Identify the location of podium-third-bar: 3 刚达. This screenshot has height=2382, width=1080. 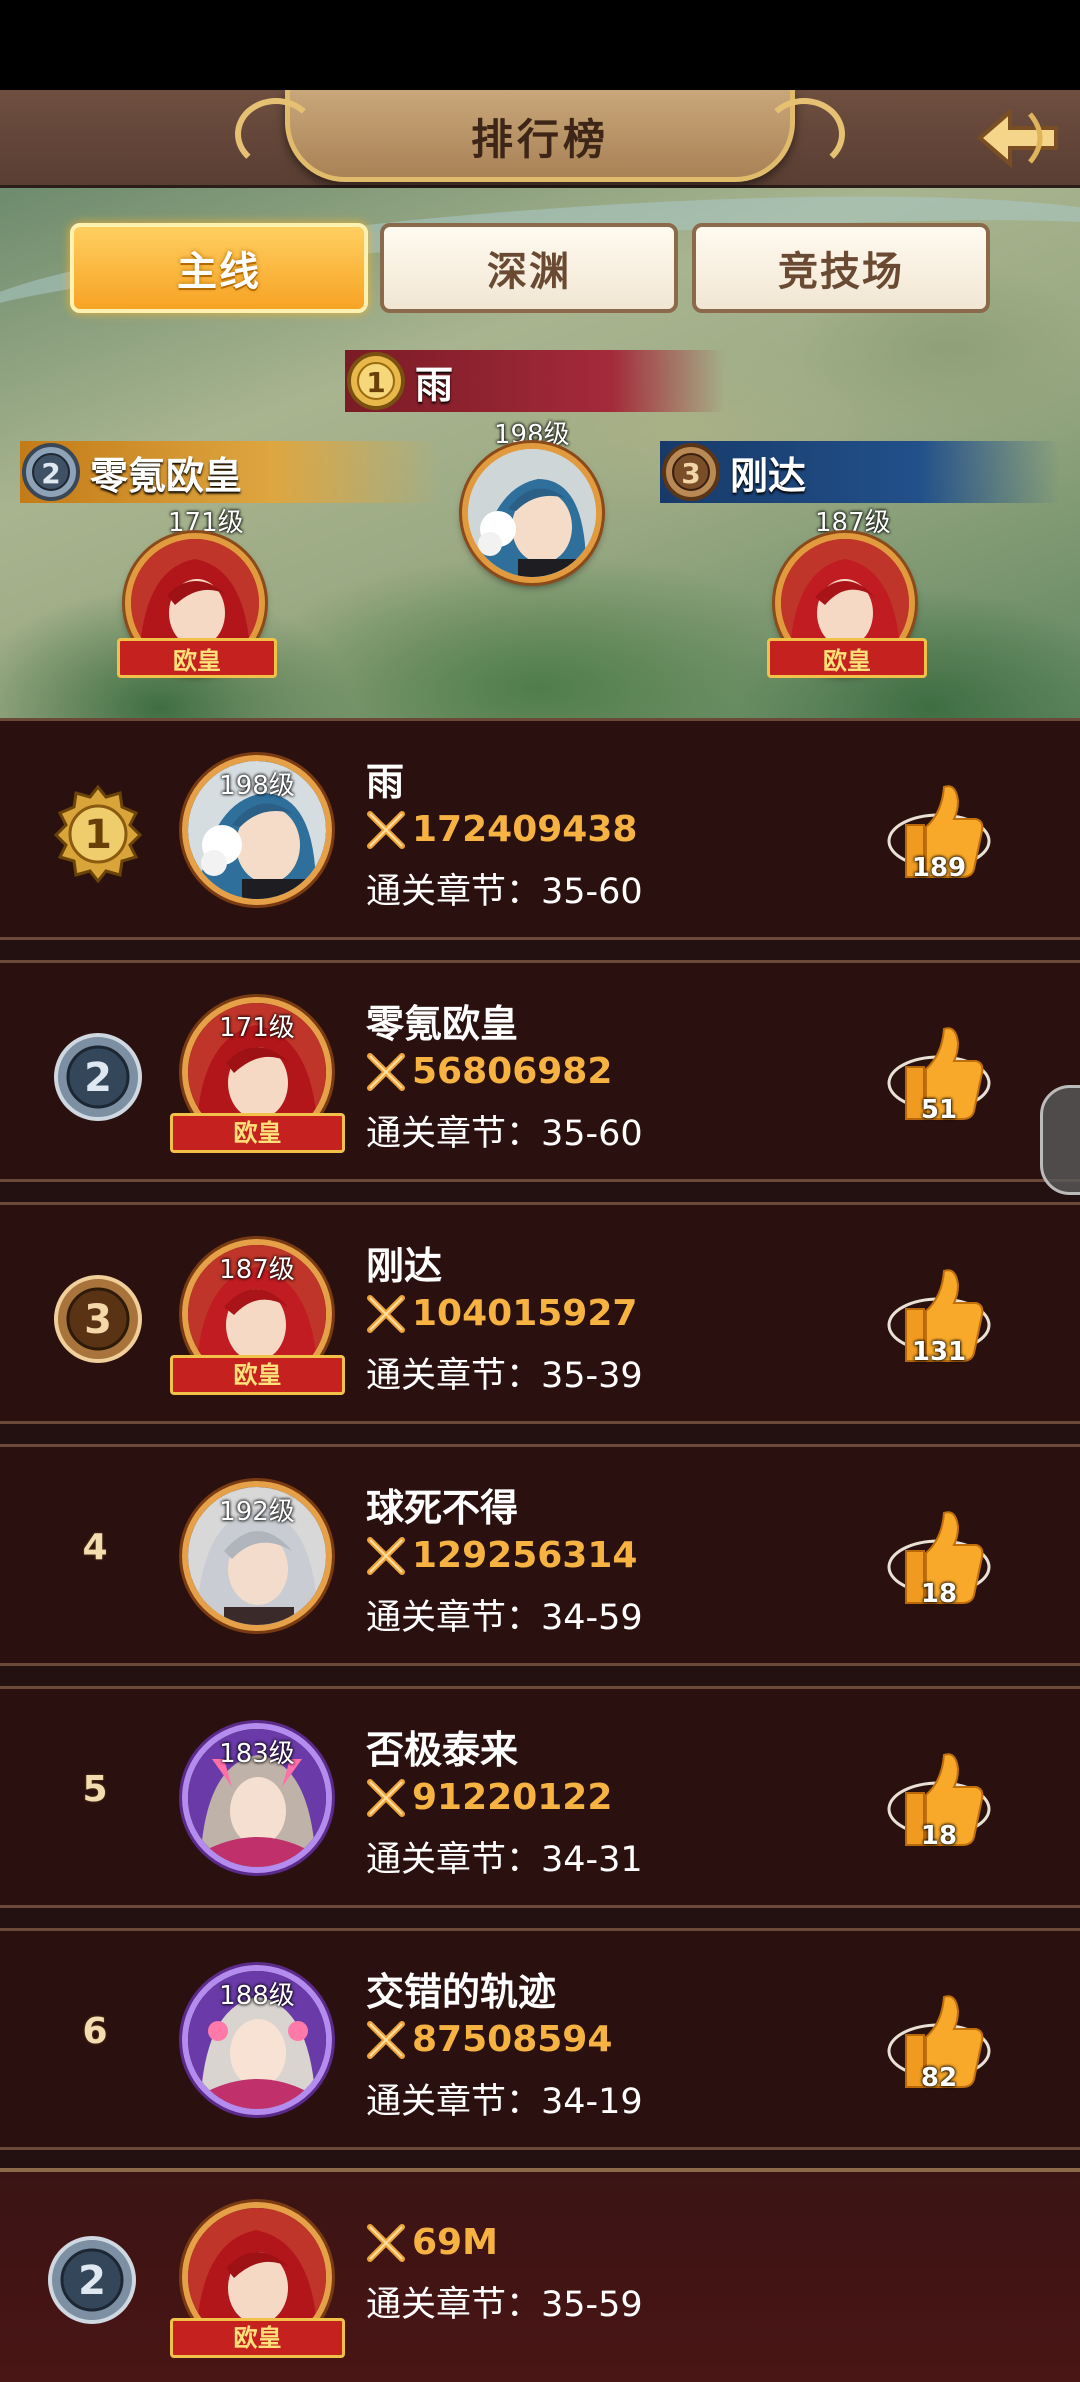
(860, 472).